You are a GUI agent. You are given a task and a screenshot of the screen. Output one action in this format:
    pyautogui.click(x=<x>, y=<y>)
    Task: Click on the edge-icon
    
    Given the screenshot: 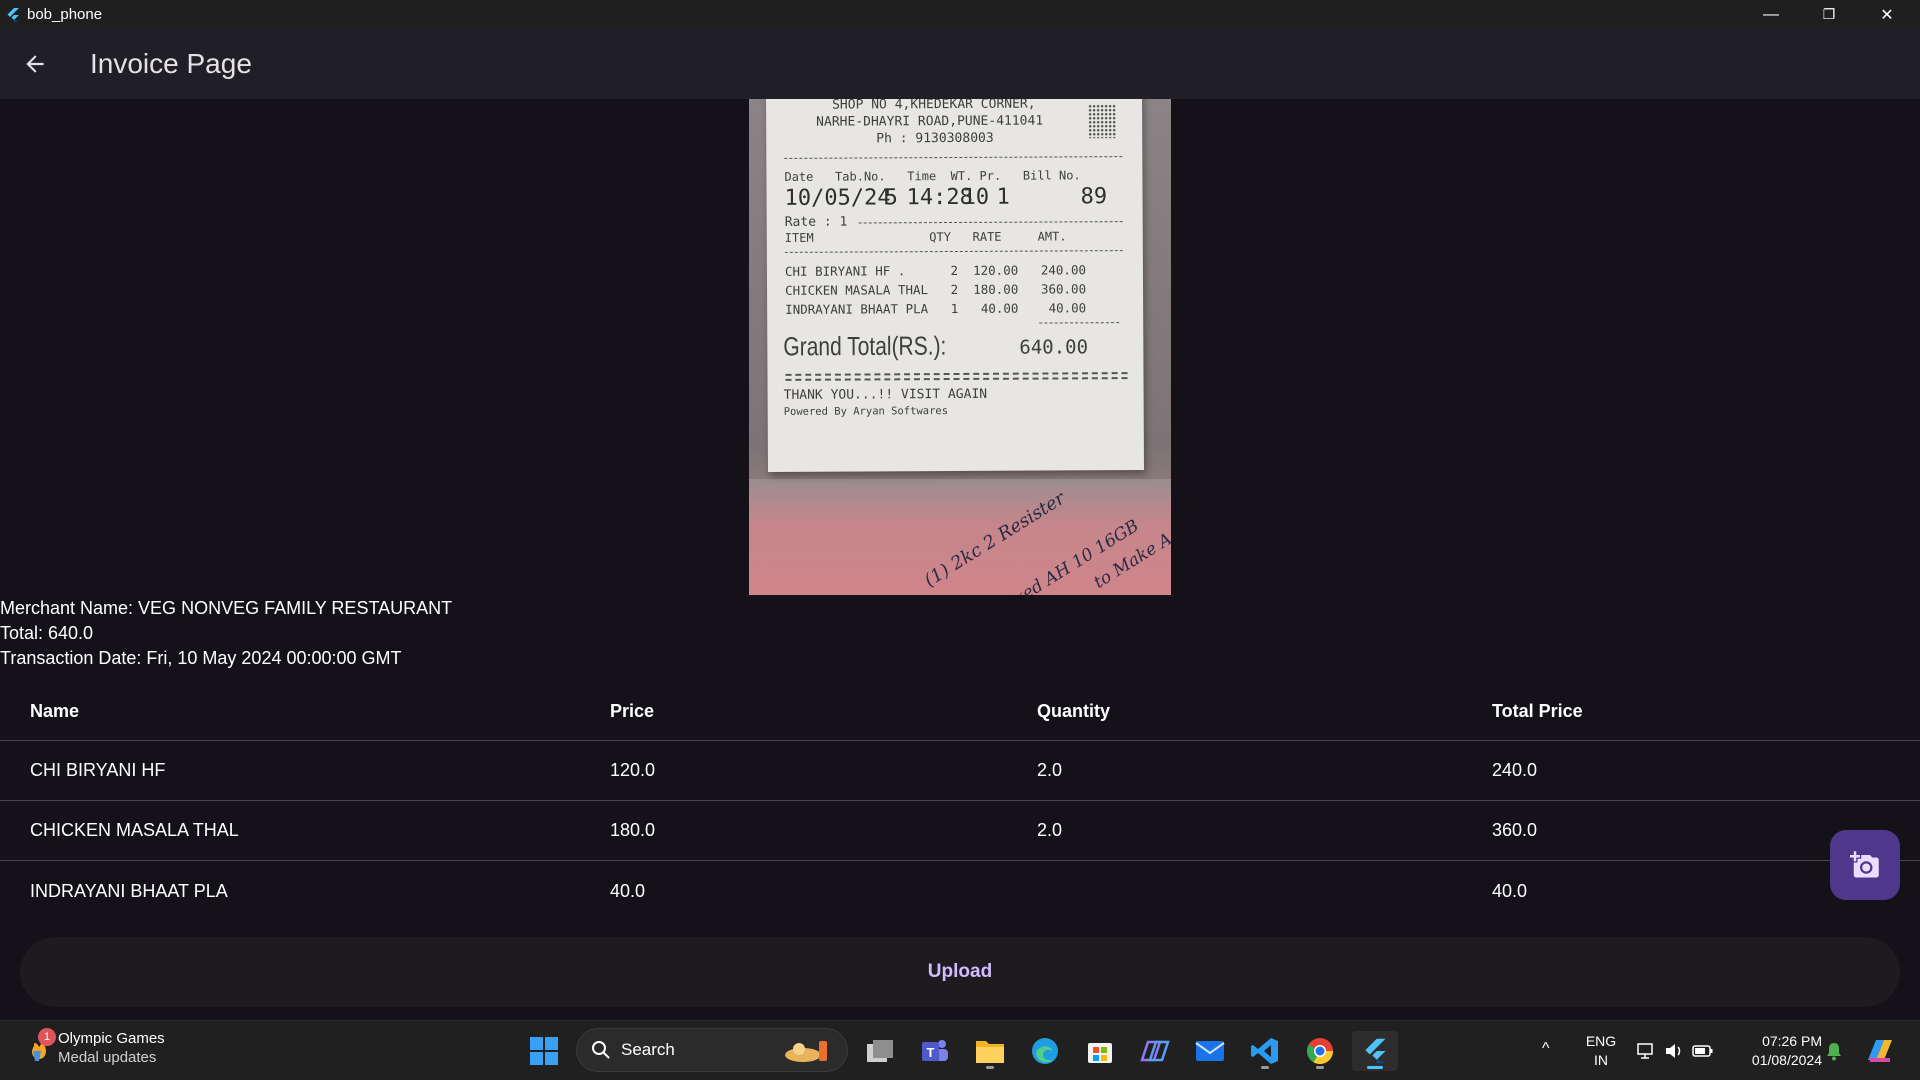 What is the action you would take?
    pyautogui.click(x=1045, y=1051)
    